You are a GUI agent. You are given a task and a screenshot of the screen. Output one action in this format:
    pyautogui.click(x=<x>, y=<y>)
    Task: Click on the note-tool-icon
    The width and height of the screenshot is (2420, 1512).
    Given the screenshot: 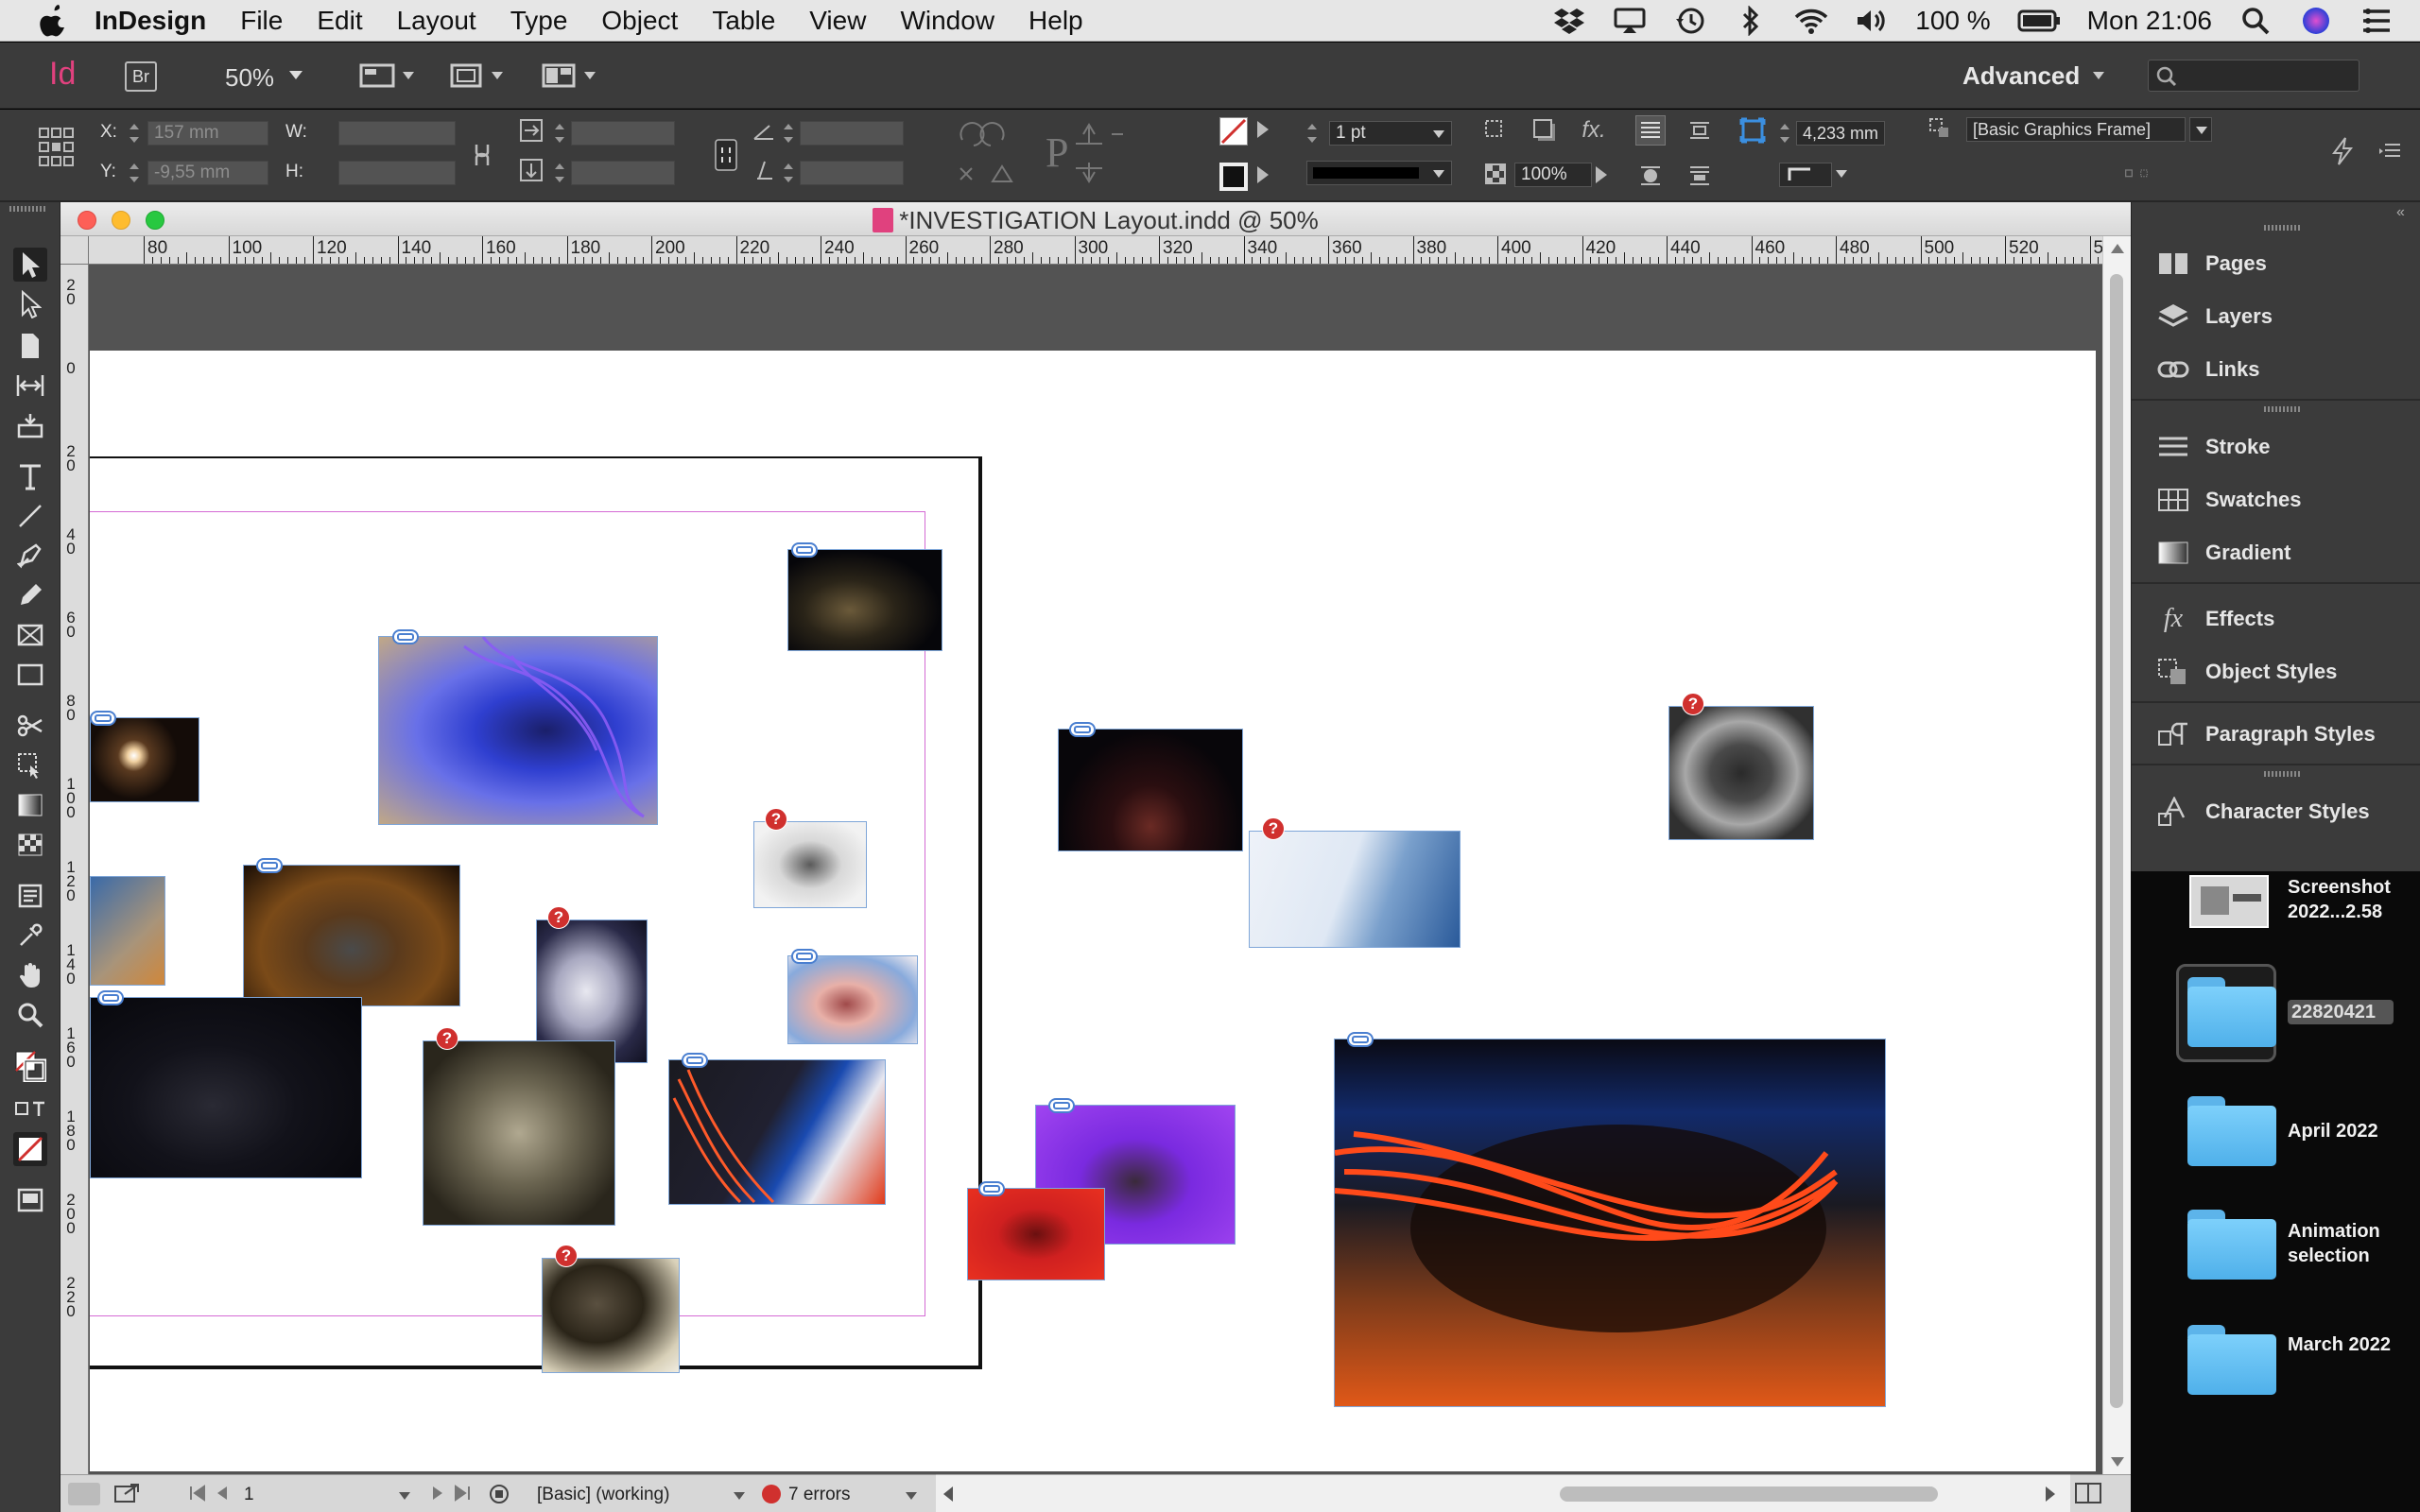 What is the action you would take?
    pyautogui.click(x=30, y=896)
    